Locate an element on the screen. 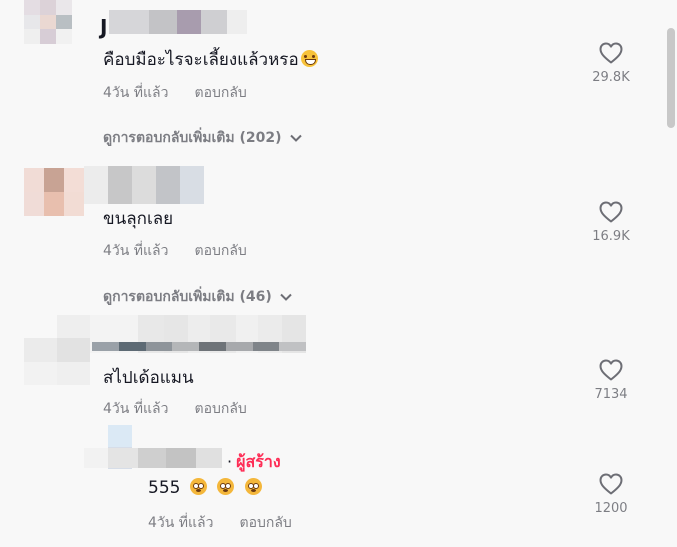 The height and width of the screenshot is (547, 677). like-button: 7134 is located at coordinates (611, 380).